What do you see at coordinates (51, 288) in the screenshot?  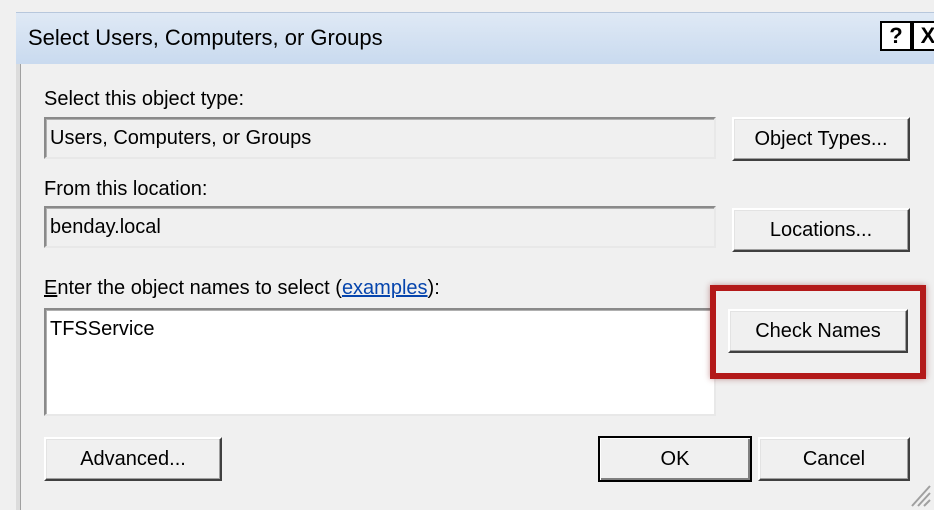 I see `accelerator-e: E` at bounding box center [51, 288].